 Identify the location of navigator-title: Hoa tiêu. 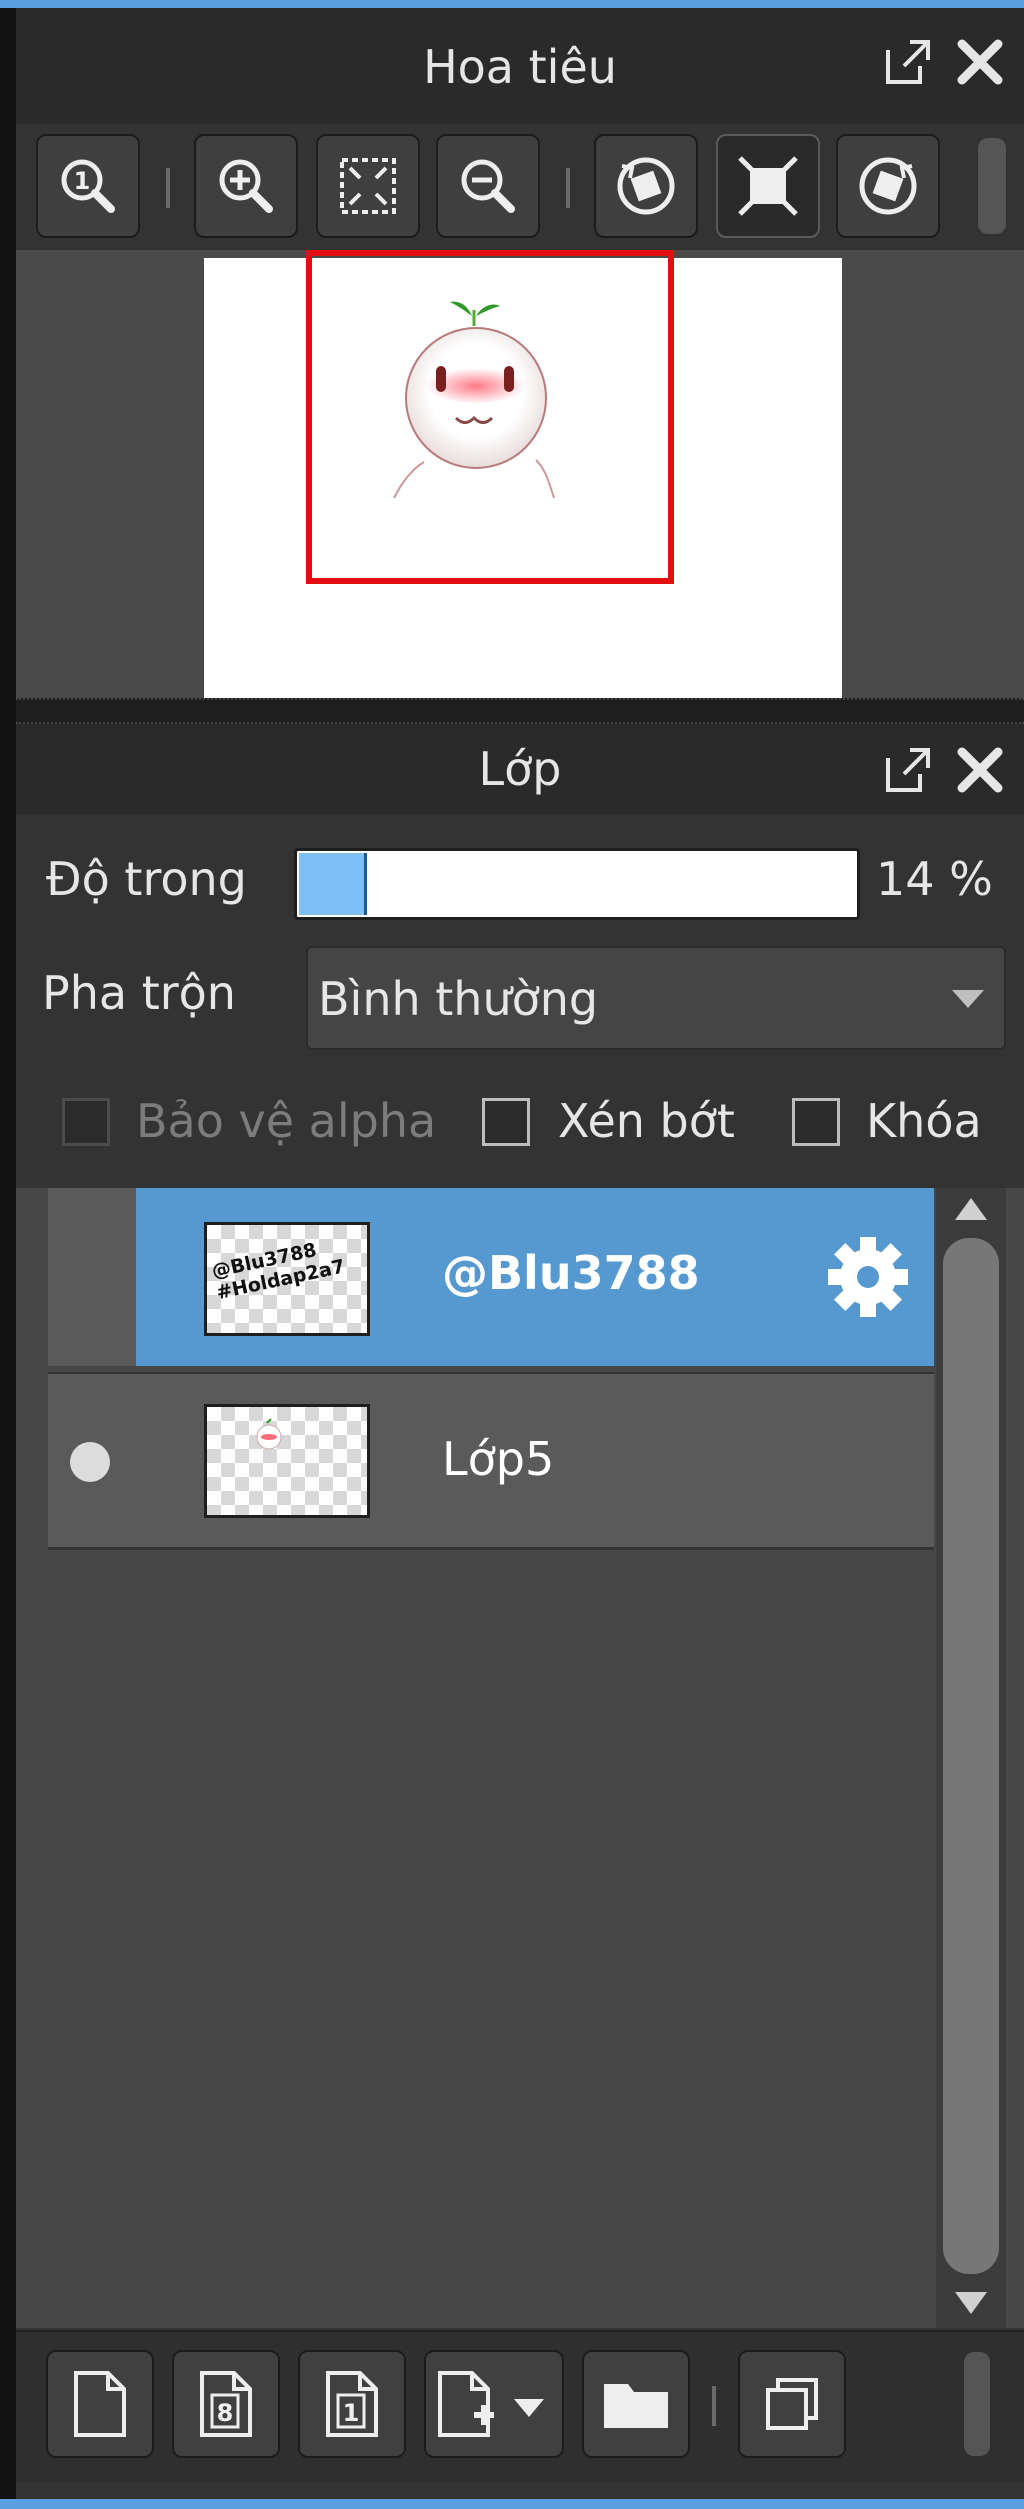
(520, 67).